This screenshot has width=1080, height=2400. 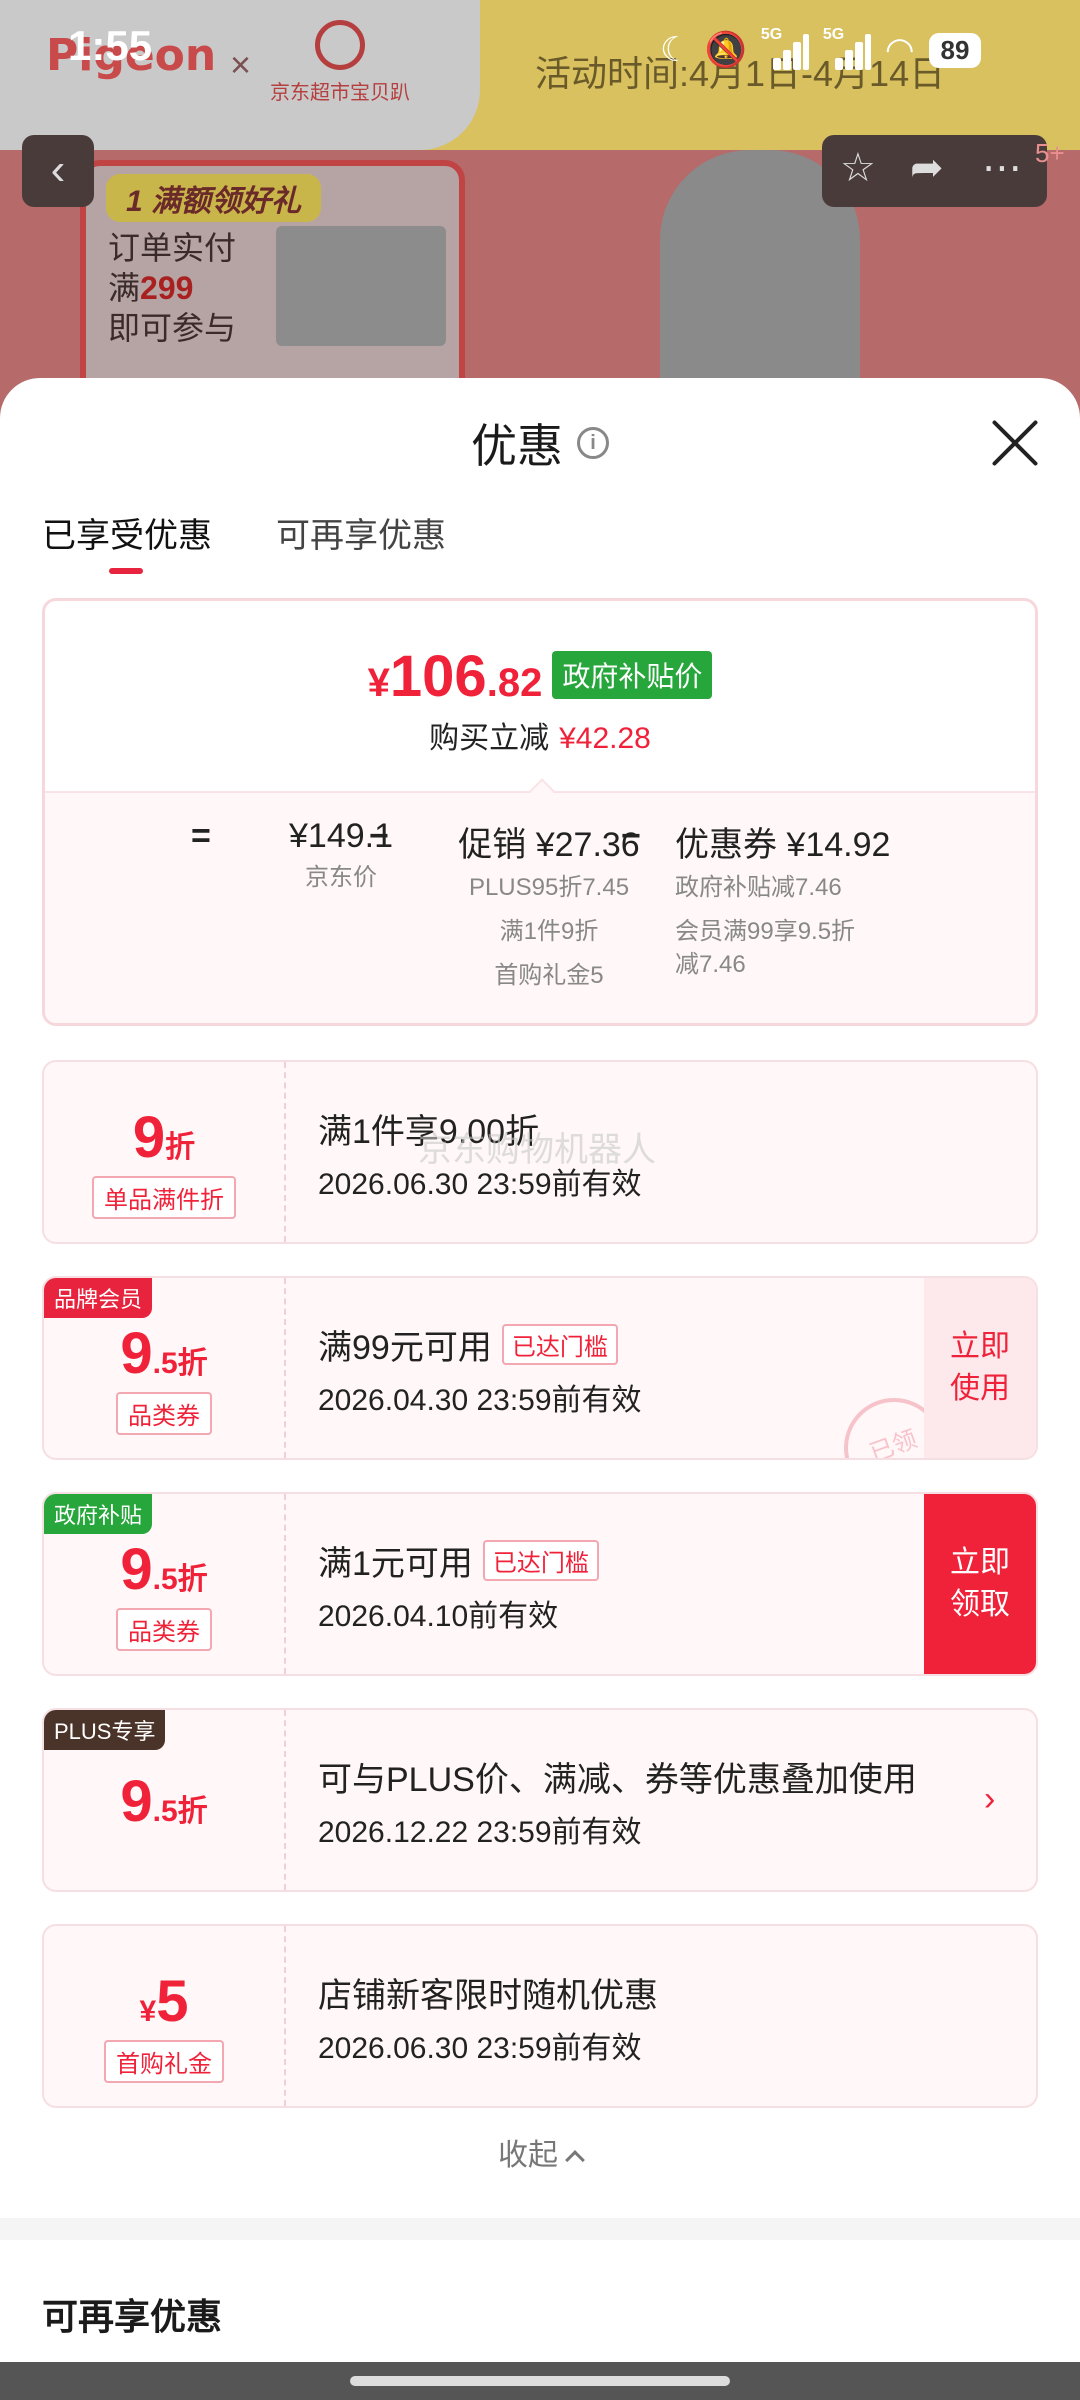 What do you see at coordinates (955, 50) in the screenshot?
I see `battery-indicator: 89` at bounding box center [955, 50].